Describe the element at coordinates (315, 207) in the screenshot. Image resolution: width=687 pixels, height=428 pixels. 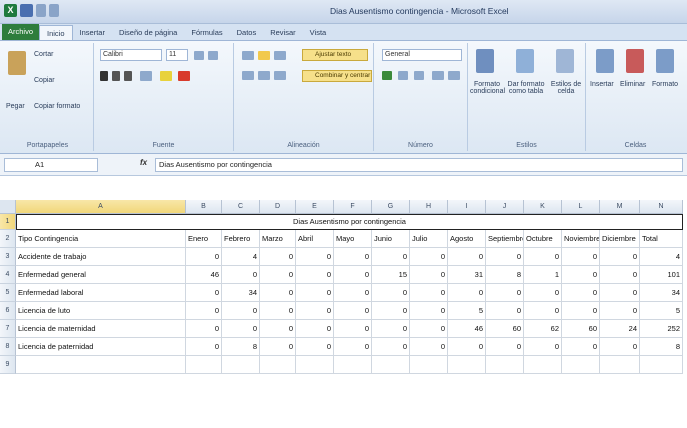
I see `column-header-e: E` at that location.